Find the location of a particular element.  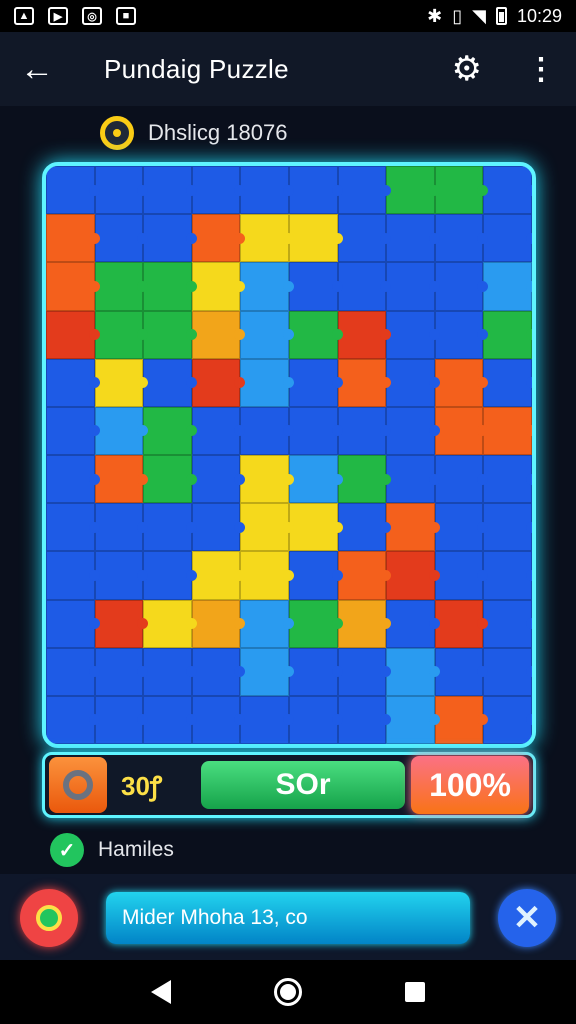

back-arrow-icon: ← is located at coordinates (45, 69).